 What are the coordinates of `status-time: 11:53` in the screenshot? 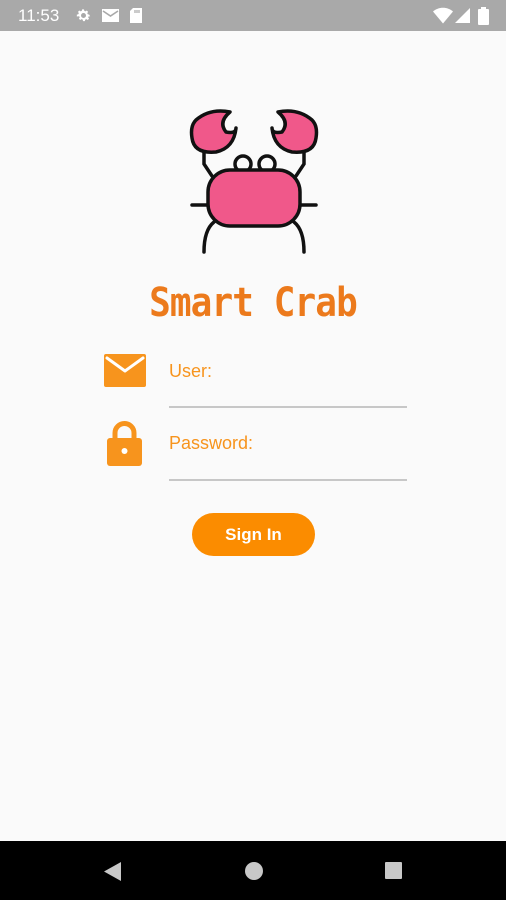 It's located at (39, 15).